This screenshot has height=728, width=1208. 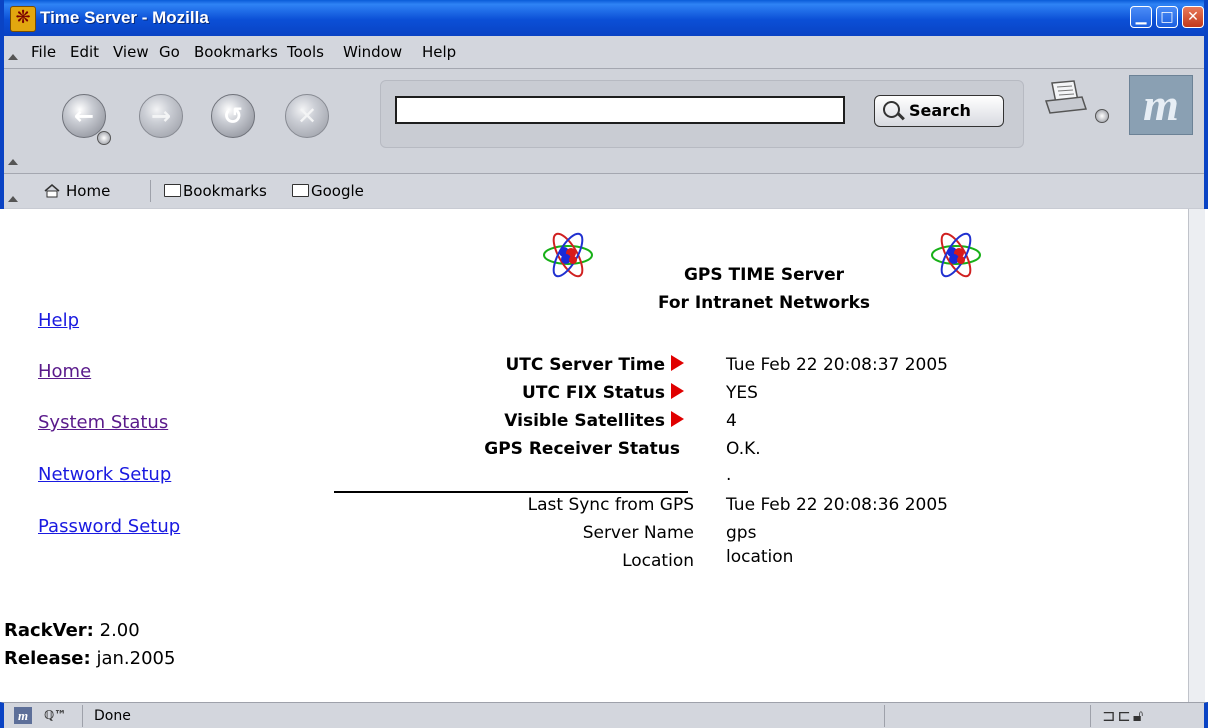 What do you see at coordinates (58, 321) in the screenshot?
I see `nav-link-help: Help` at bounding box center [58, 321].